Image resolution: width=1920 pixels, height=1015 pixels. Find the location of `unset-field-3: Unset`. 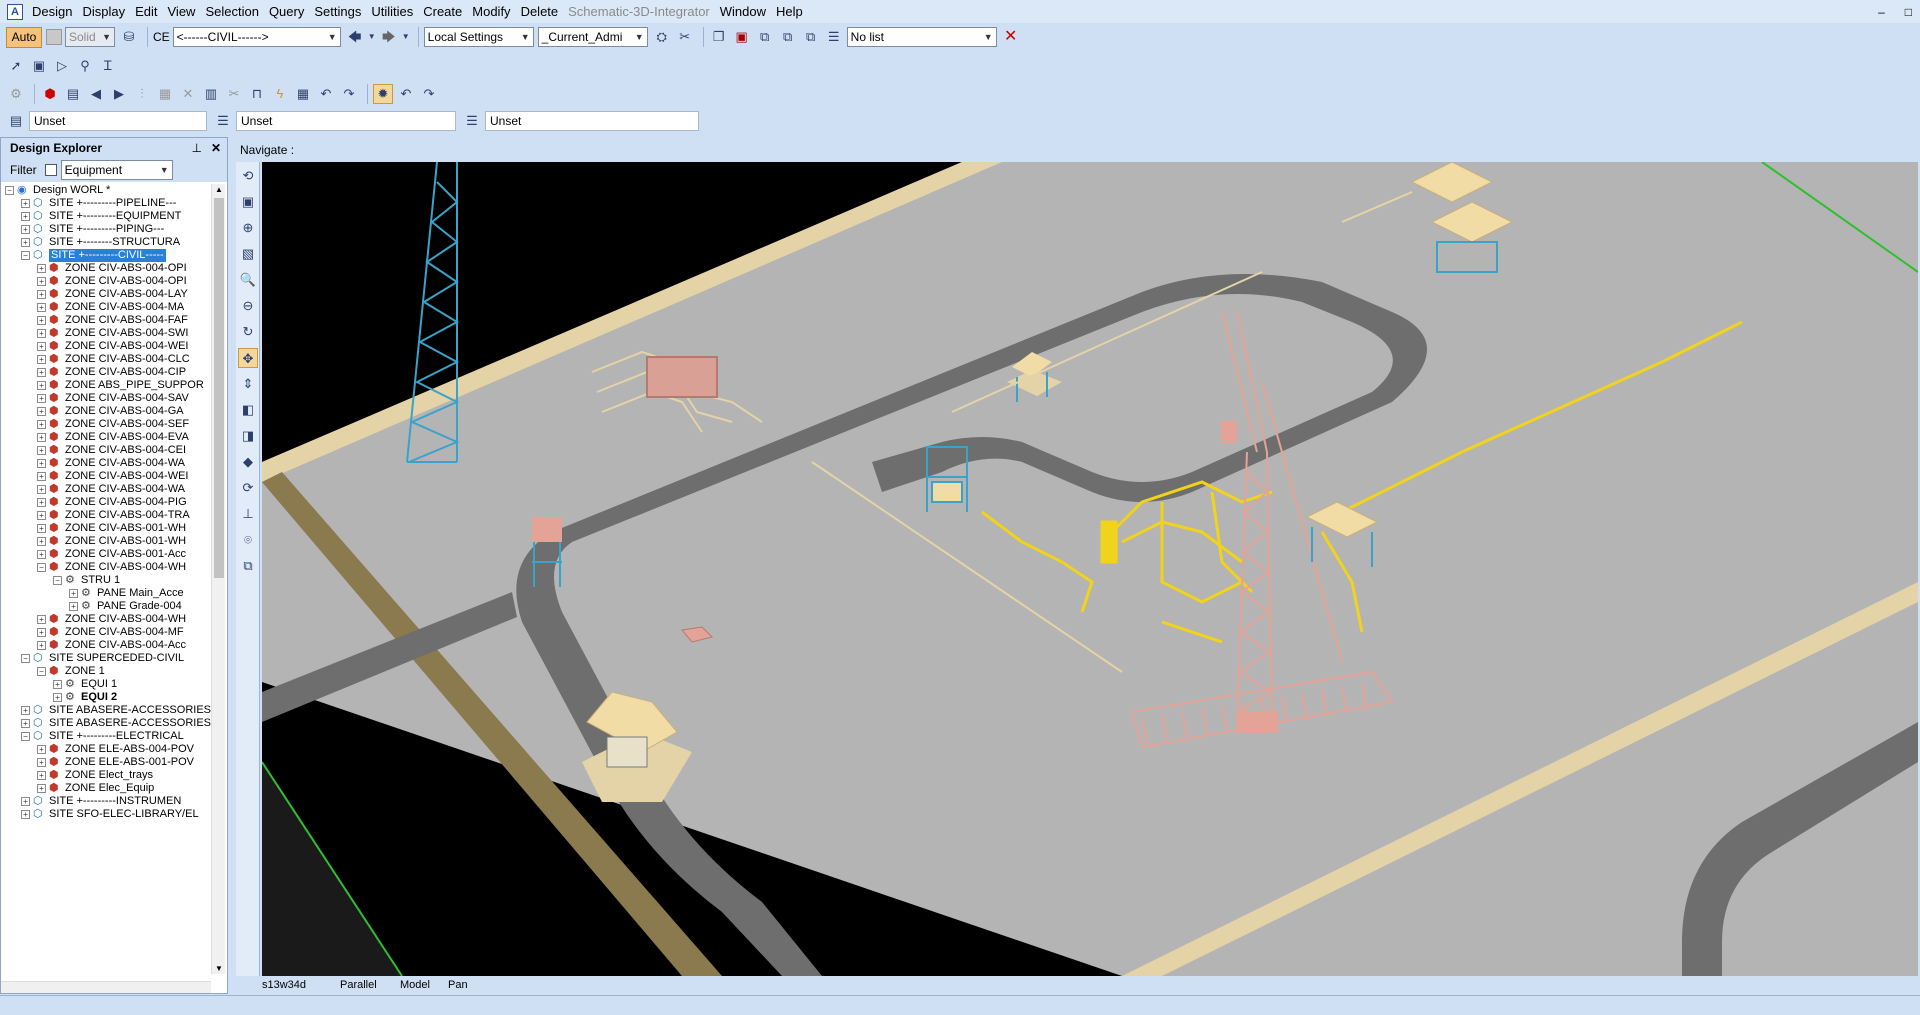

unset-field-3: Unset is located at coordinates (592, 121).